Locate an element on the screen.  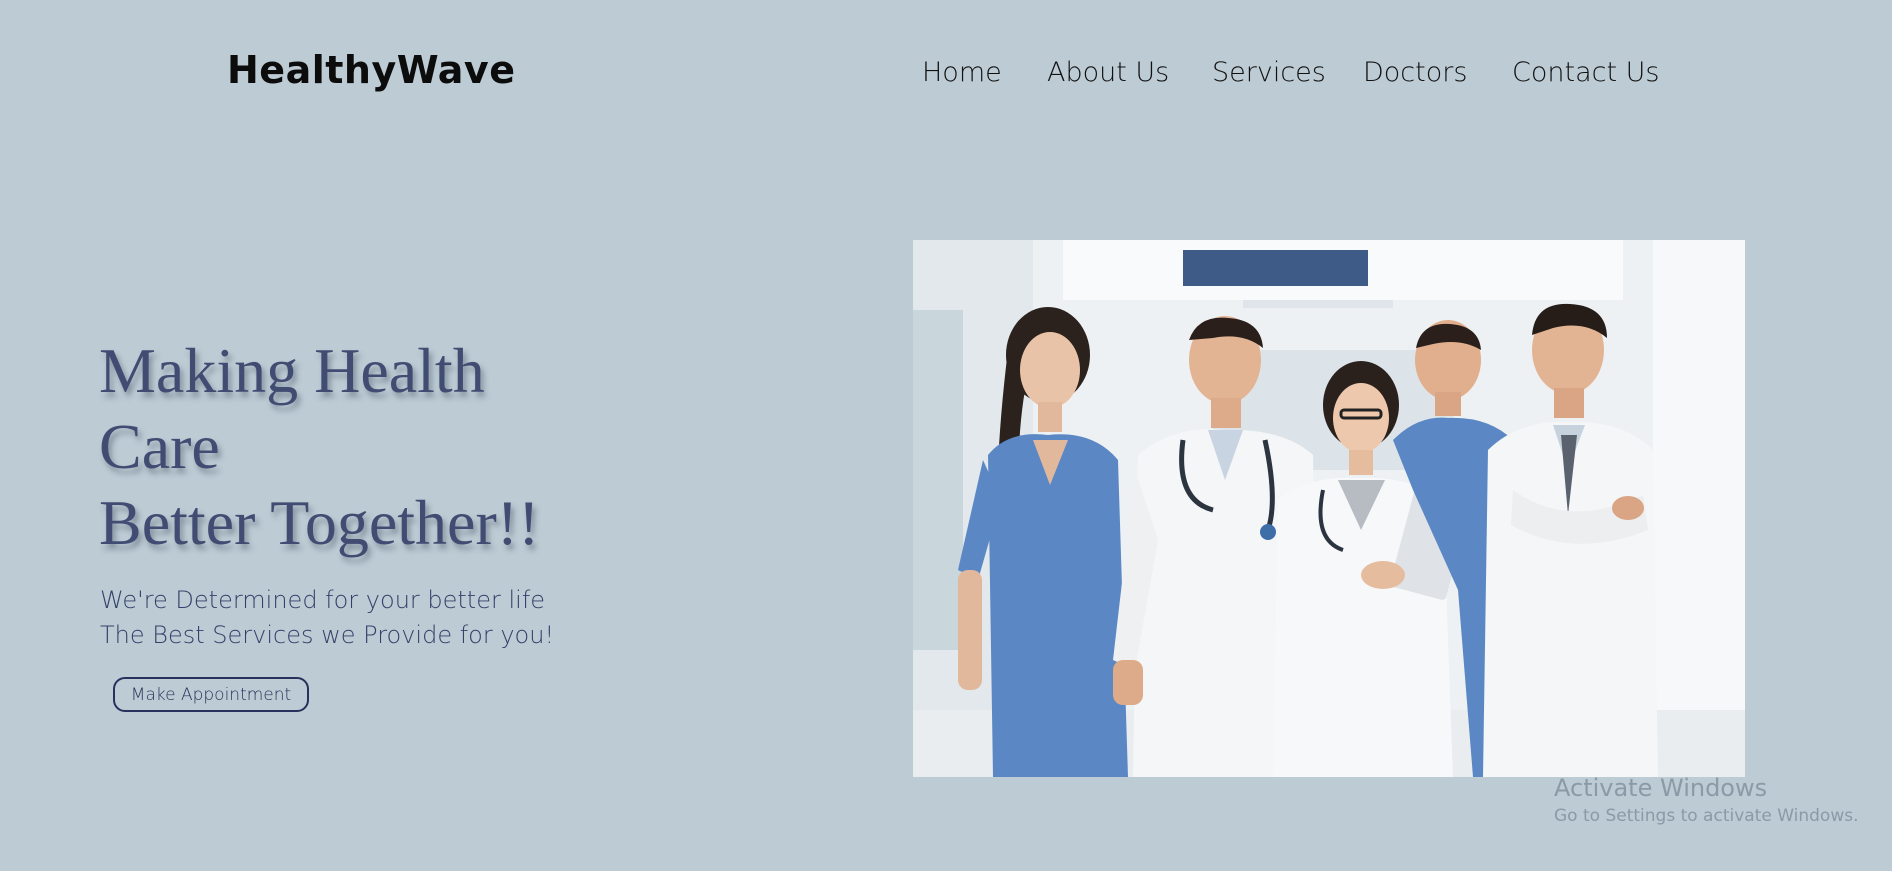
headline-line-1: Making Health is located at coordinates (292, 370).